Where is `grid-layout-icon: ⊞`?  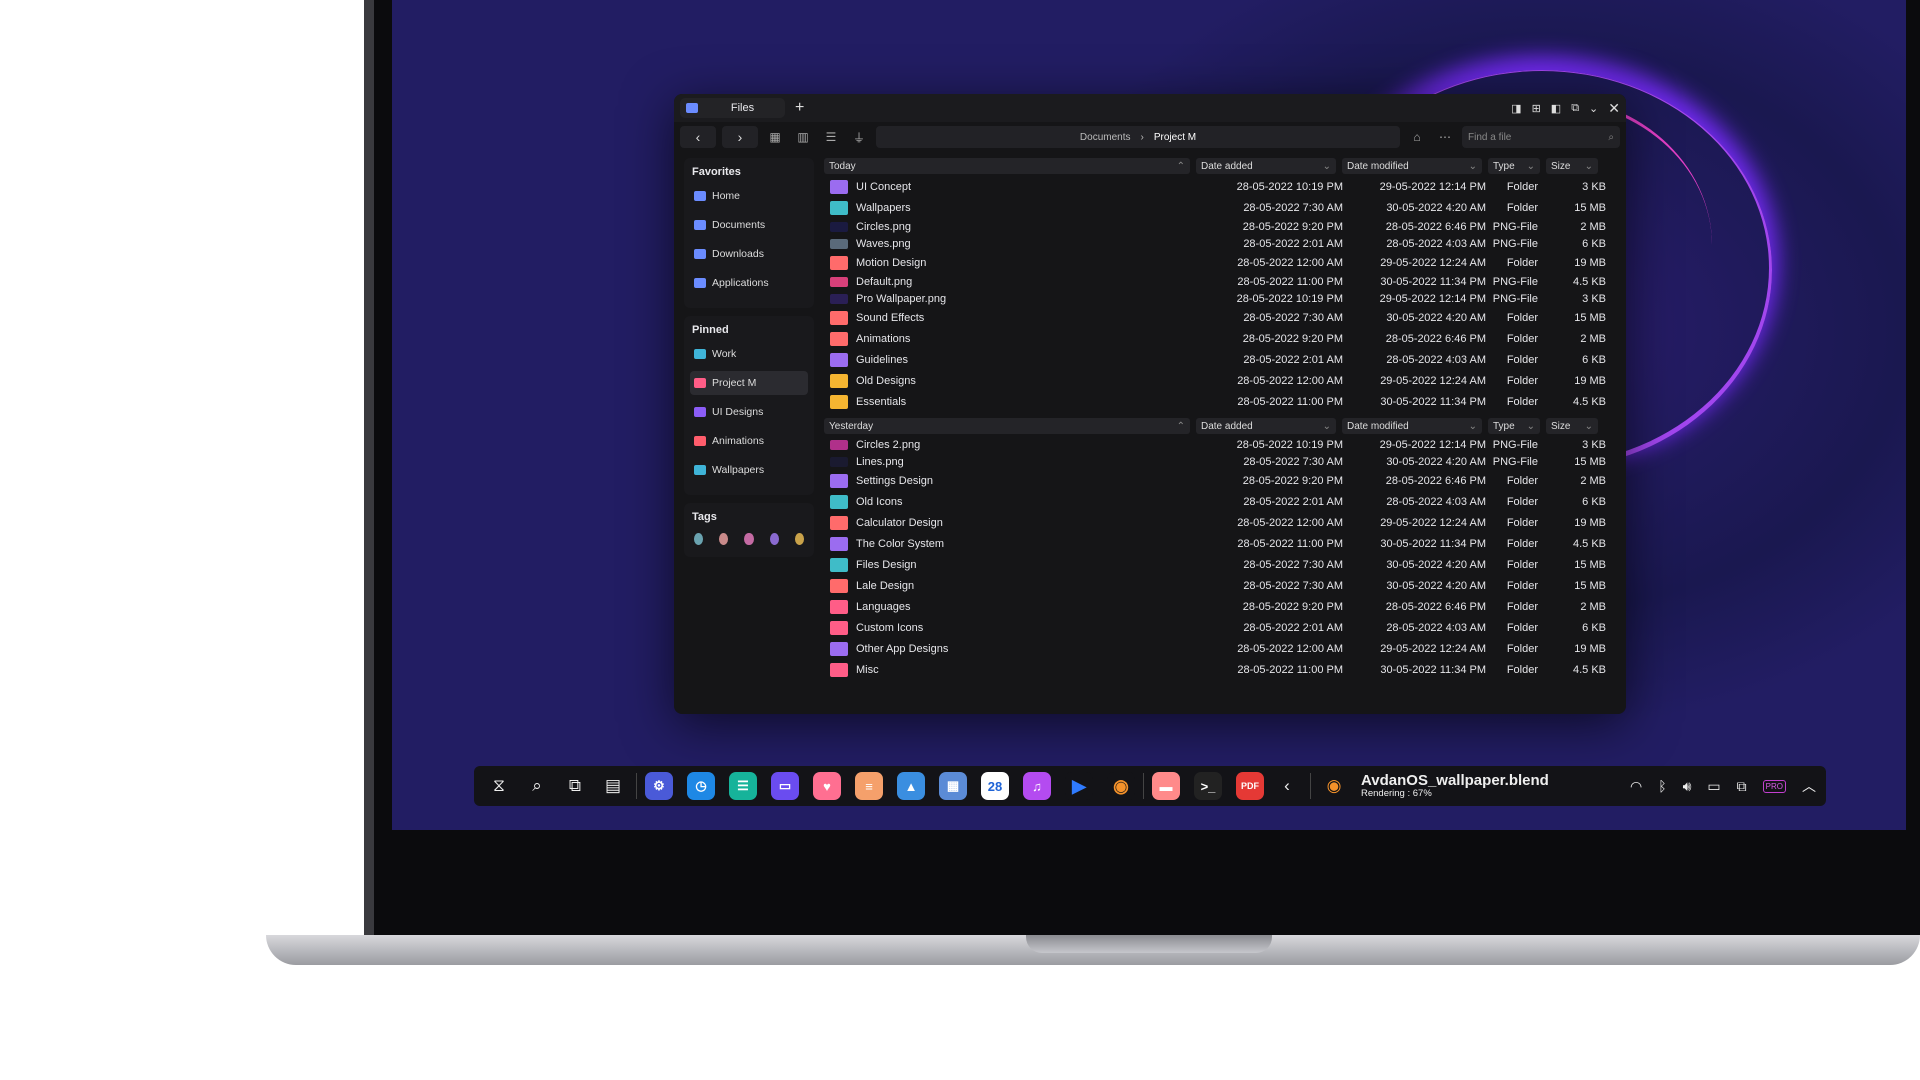
grid-layout-icon: ⊞ is located at coordinates (1536, 108).